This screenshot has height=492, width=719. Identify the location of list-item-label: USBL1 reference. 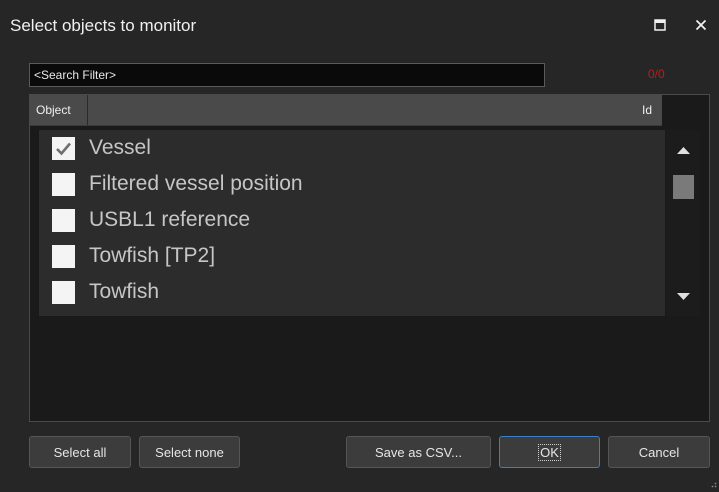
(170, 219).